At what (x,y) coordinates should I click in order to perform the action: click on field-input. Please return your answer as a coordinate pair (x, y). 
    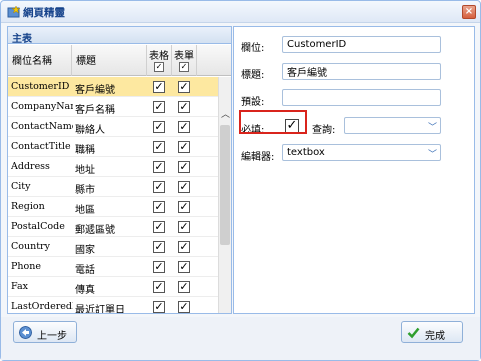
    Looking at the image, I should click on (361, 44).